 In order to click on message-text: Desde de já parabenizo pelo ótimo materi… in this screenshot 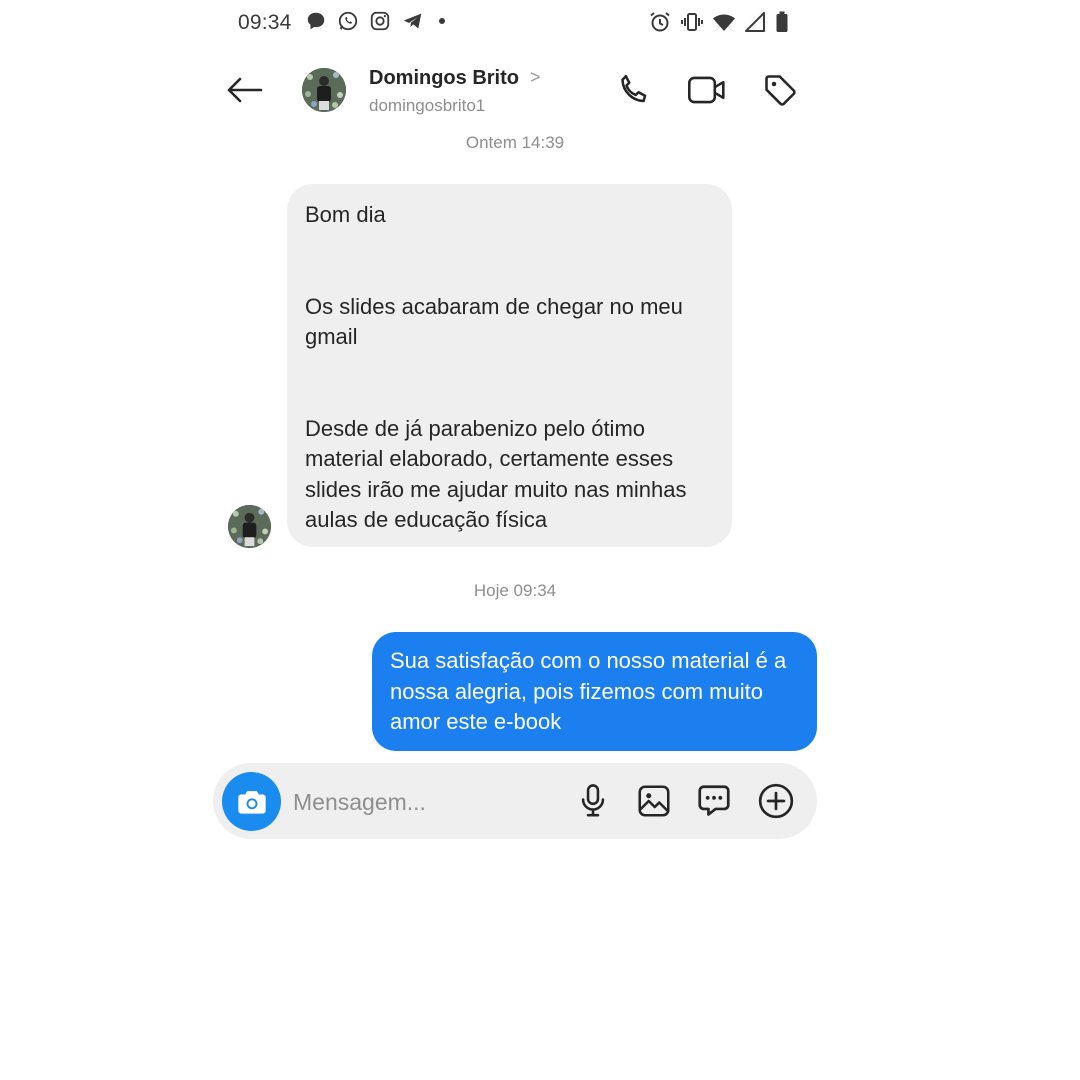, I will do `click(496, 474)`.